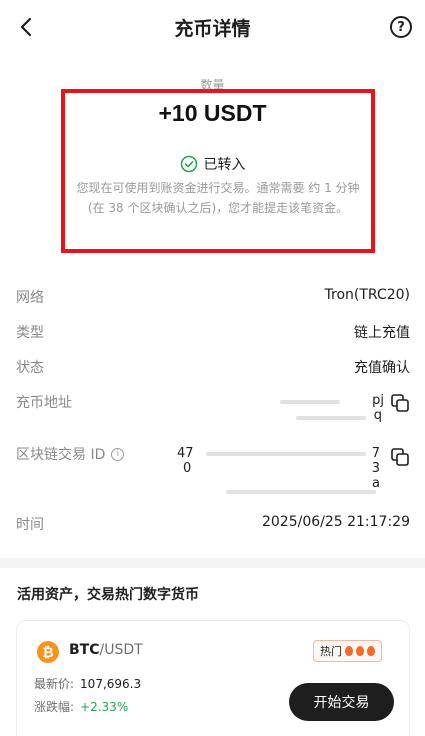  What do you see at coordinates (61, 455) in the screenshot?
I see `txid-label-text: 区块链交易 ID` at bounding box center [61, 455].